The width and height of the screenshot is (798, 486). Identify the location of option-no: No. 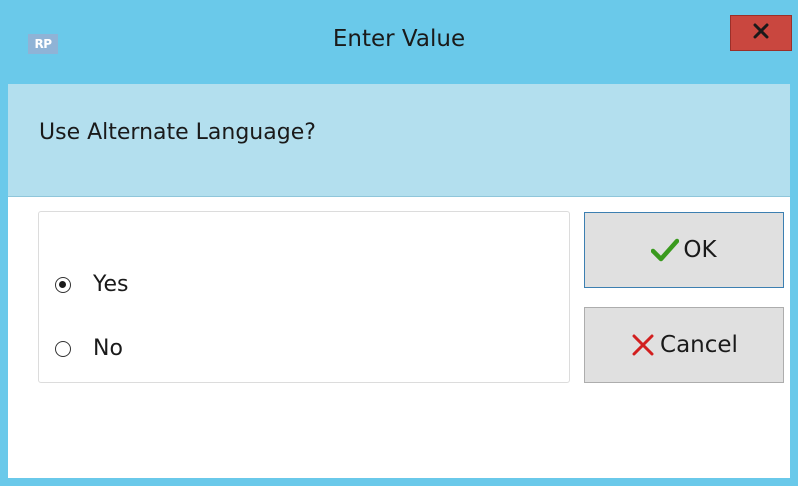
(89, 348).